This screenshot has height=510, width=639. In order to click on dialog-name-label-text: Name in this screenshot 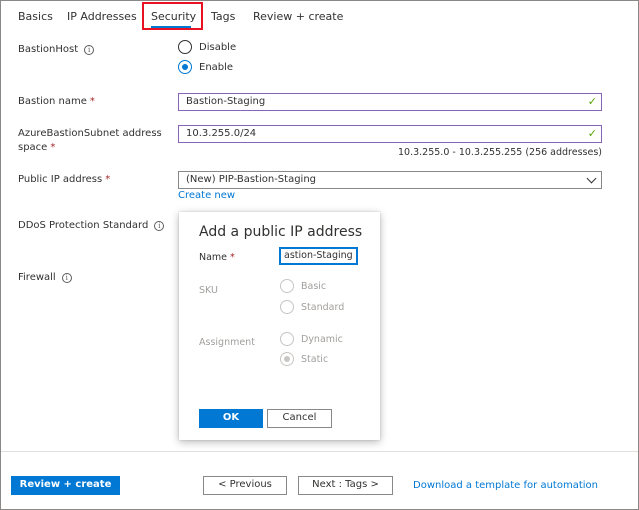, I will do `click(213, 257)`.